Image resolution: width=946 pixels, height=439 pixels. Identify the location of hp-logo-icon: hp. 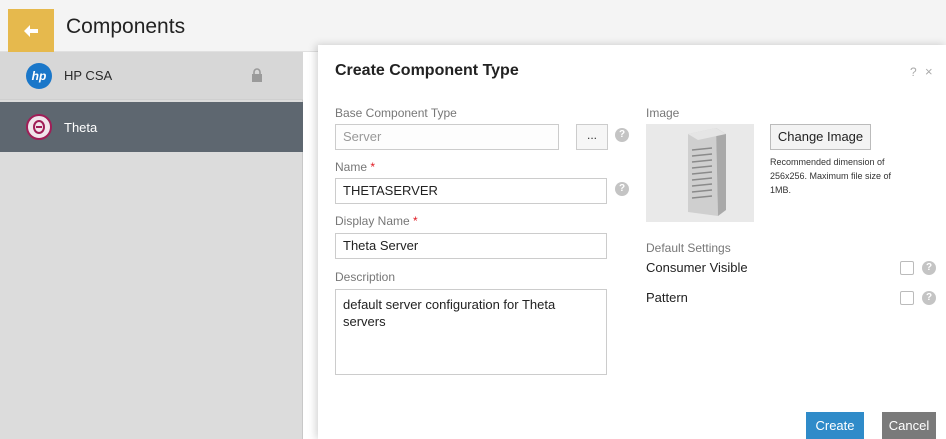
(39, 75).